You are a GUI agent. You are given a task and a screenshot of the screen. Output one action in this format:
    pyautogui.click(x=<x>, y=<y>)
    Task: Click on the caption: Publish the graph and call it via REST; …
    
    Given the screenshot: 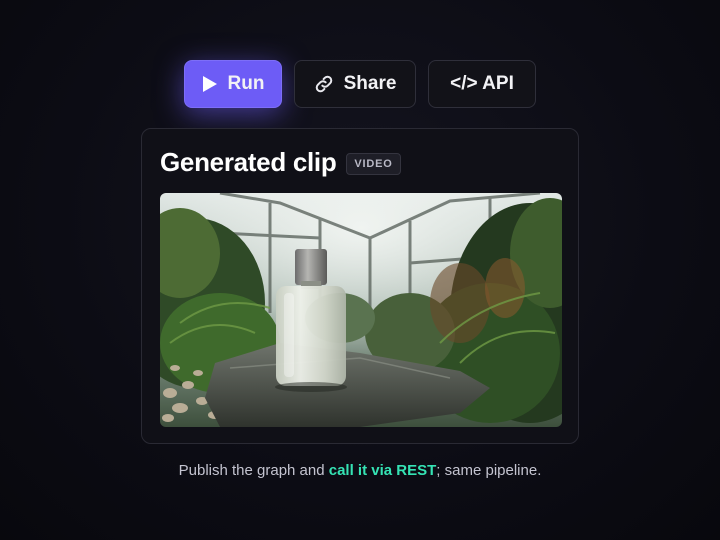 What is the action you would take?
    pyautogui.click(x=360, y=470)
    